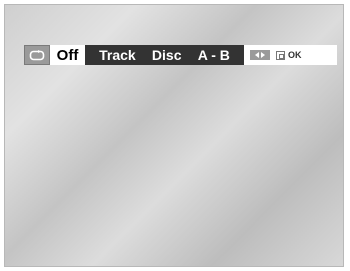 Image resolution: width=350 pixels, height=271 pixels. What do you see at coordinates (295, 55) in the screenshot?
I see `ok-label: OK` at bounding box center [295, 55].